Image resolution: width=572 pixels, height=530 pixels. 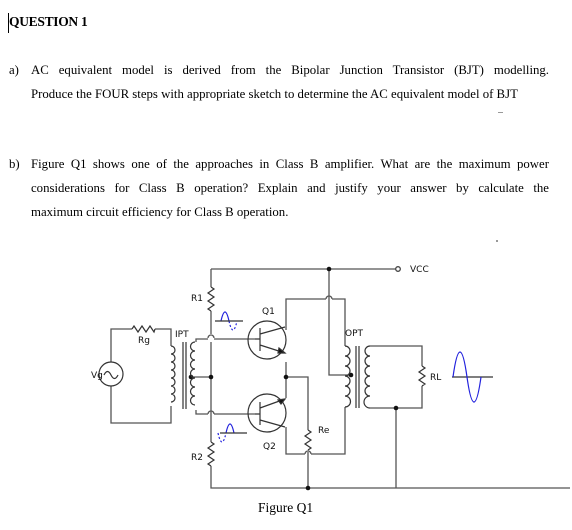 What do you see at coordinates (182, 335) in the screenshot?
I see `label-ipt: IPT` at bounding box center [182, 335].